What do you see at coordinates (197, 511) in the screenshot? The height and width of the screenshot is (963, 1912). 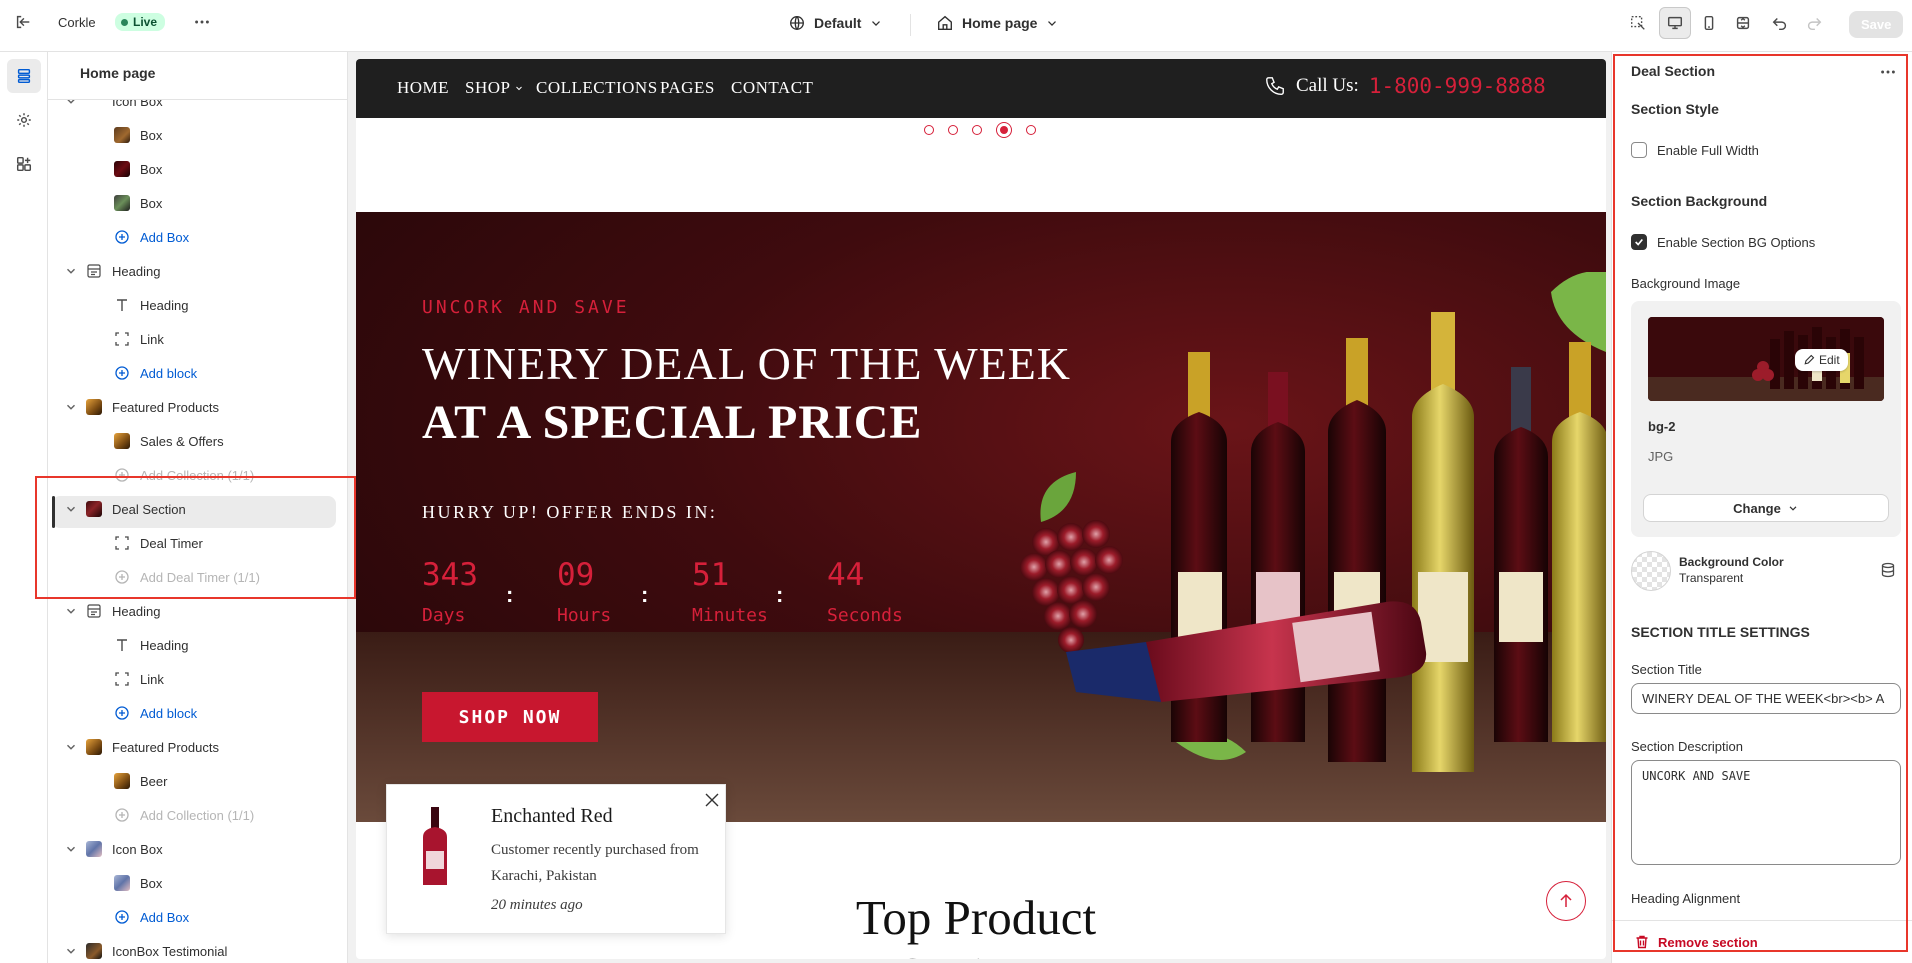 I see `tree-section-item: Deal Section` at bounding box center [197, 511].